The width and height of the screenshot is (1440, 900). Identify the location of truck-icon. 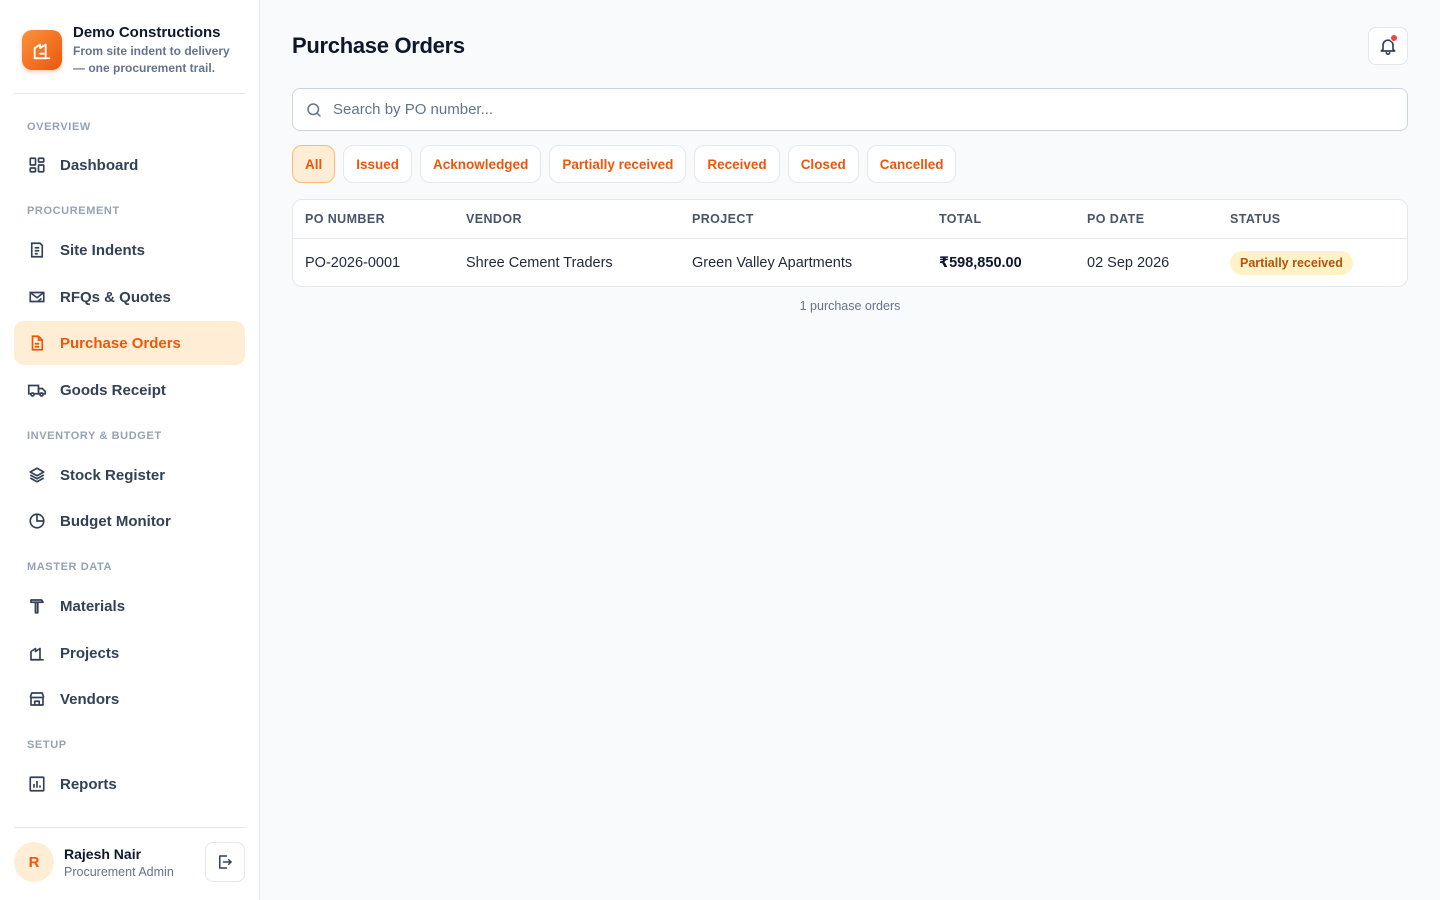
(37, 390).